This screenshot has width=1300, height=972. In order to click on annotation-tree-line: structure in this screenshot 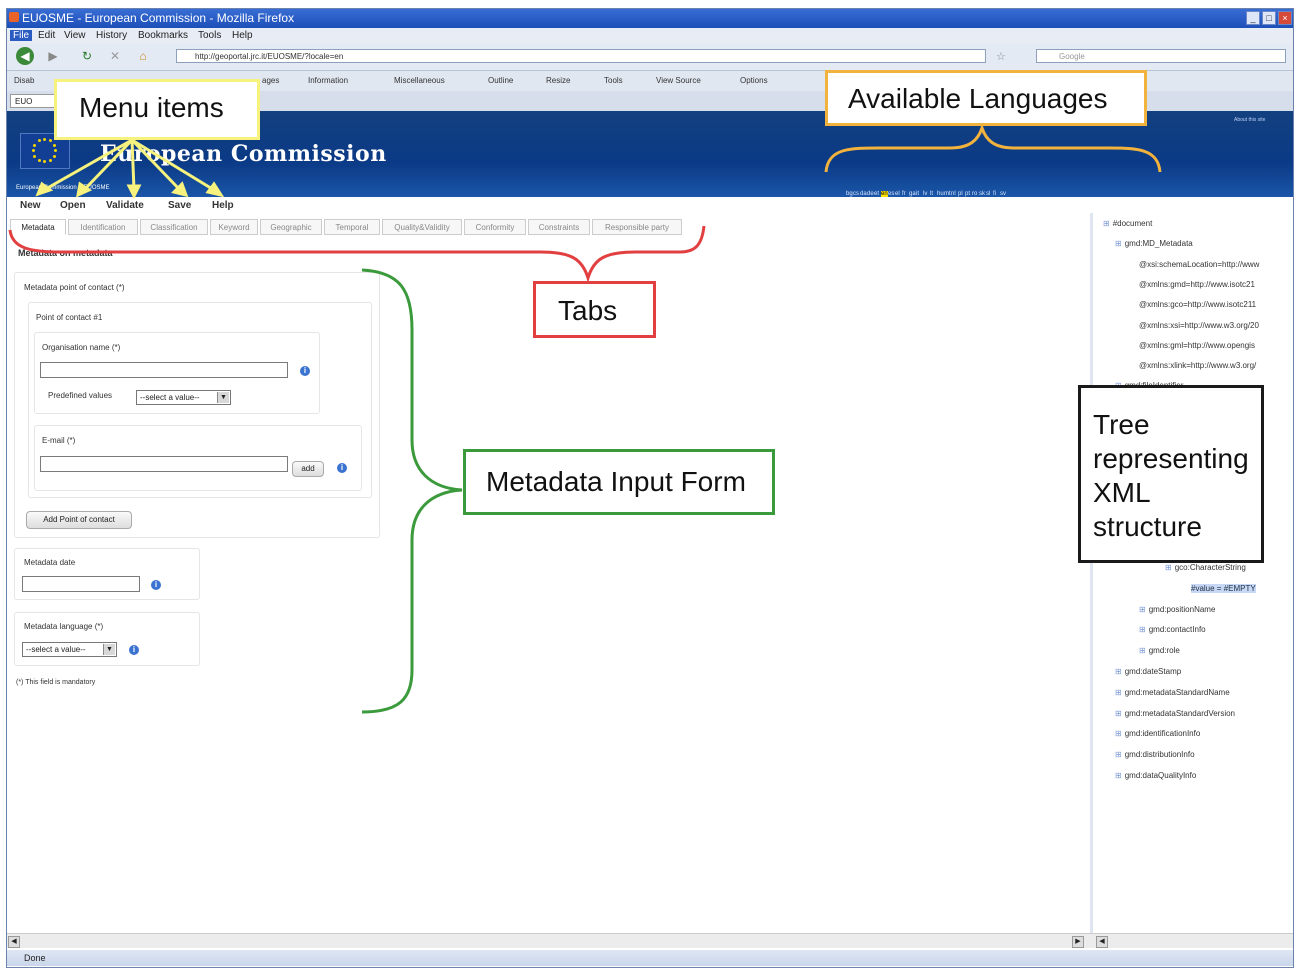, I will do `click(1147, 526)`.